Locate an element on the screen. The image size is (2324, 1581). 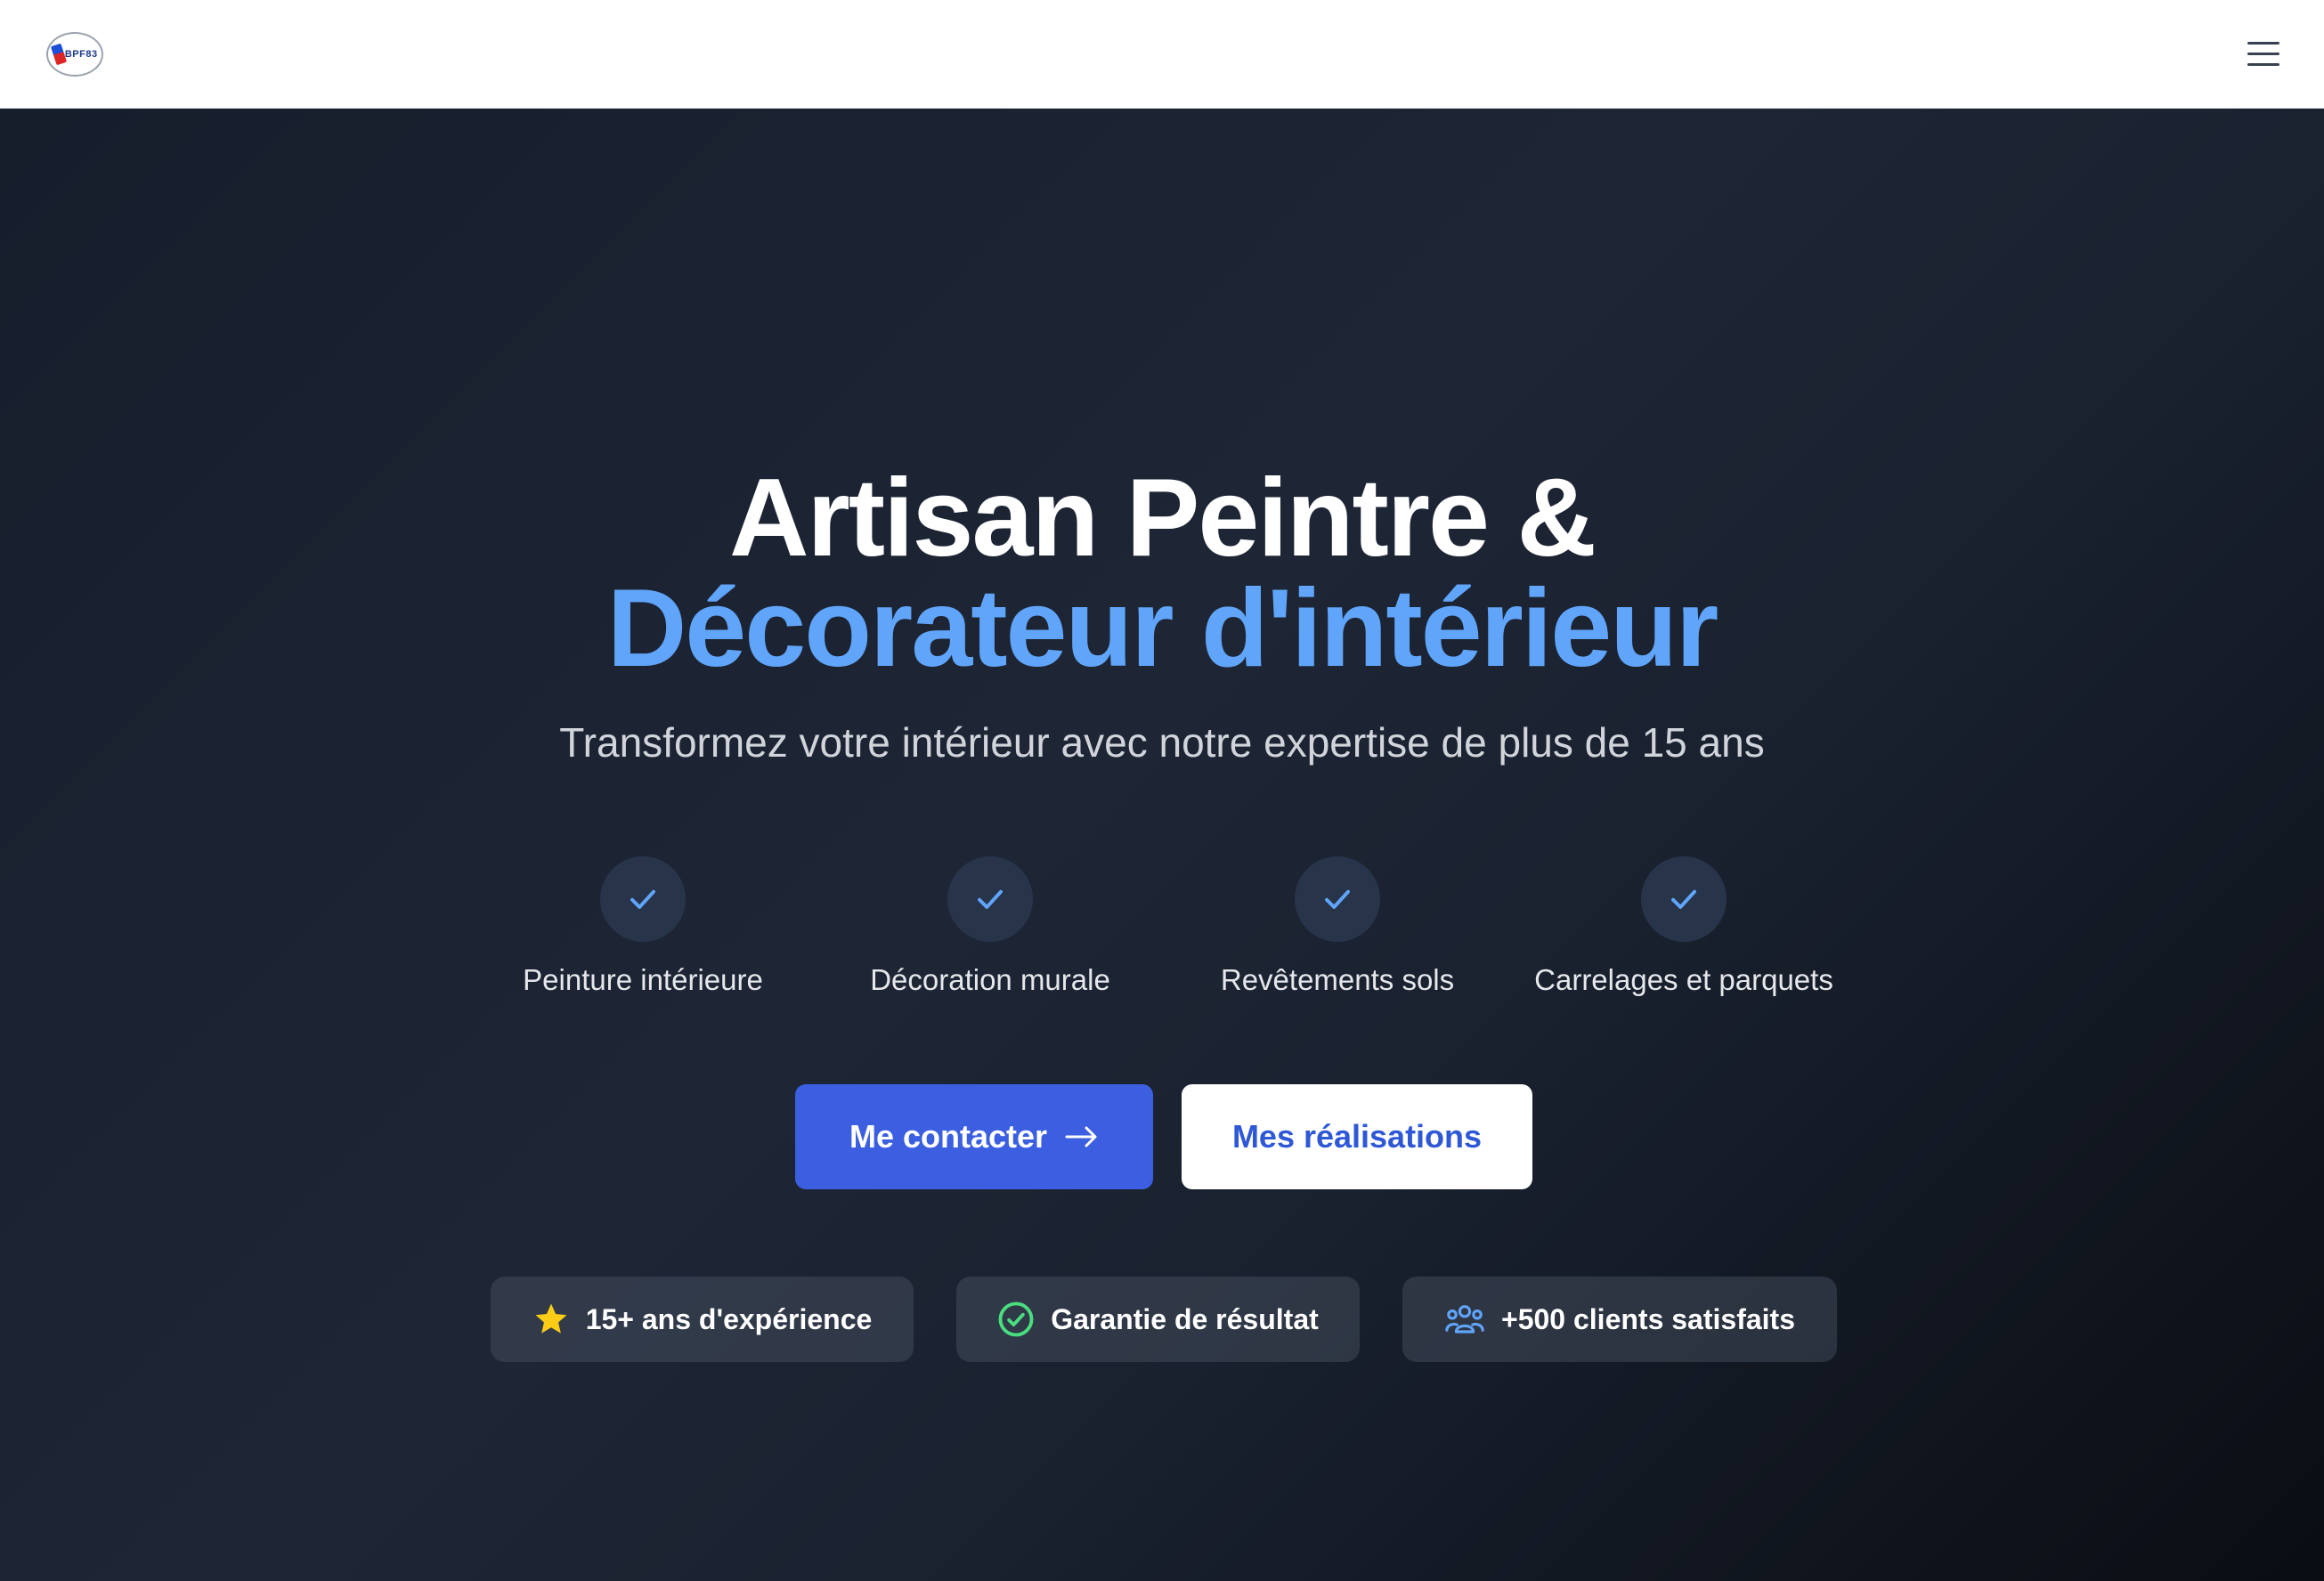
star-icon is located at coordinates (551, 1319).